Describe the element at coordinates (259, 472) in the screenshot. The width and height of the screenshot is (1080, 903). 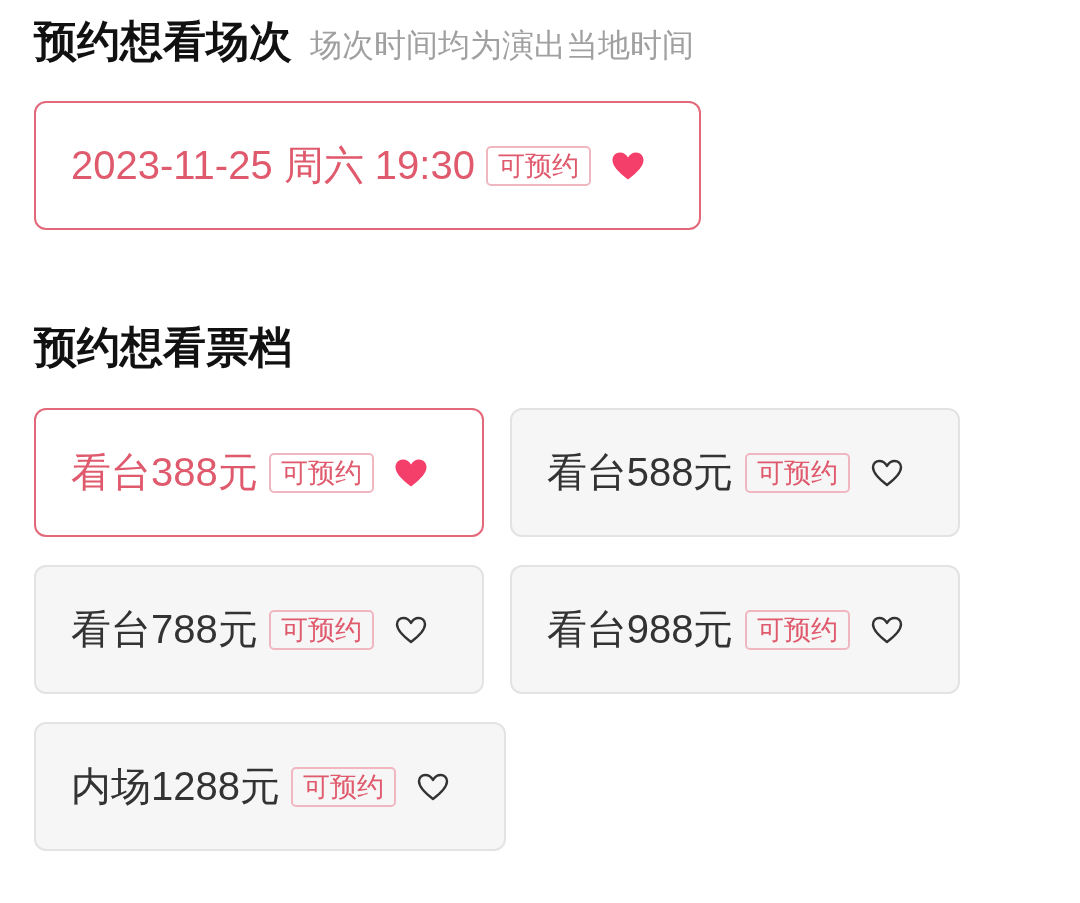
I see `ticket-tier-option: 看台388元 可预约` at that location.